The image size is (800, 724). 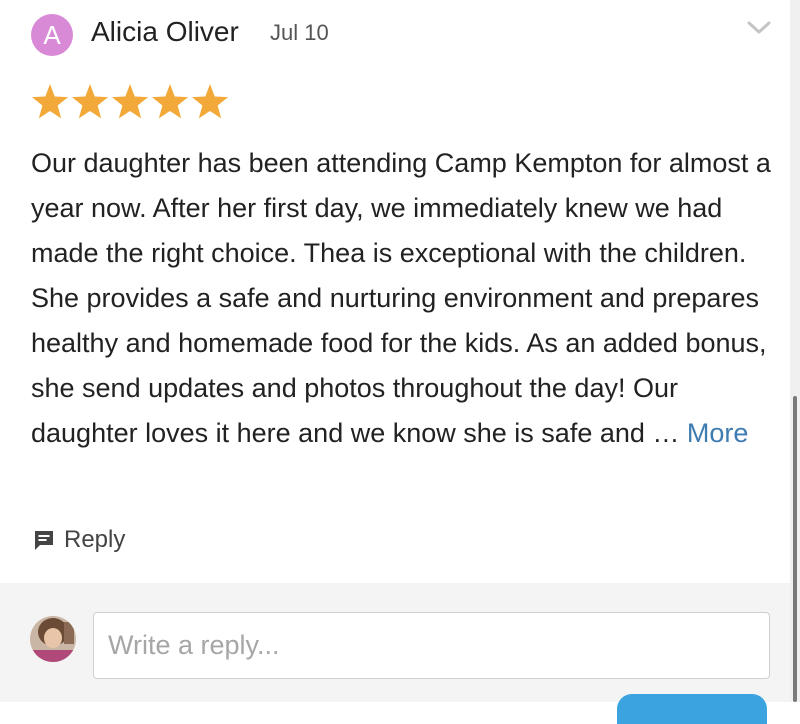 I want to click on scrollbar-thumb, so click(x=795, y=549).